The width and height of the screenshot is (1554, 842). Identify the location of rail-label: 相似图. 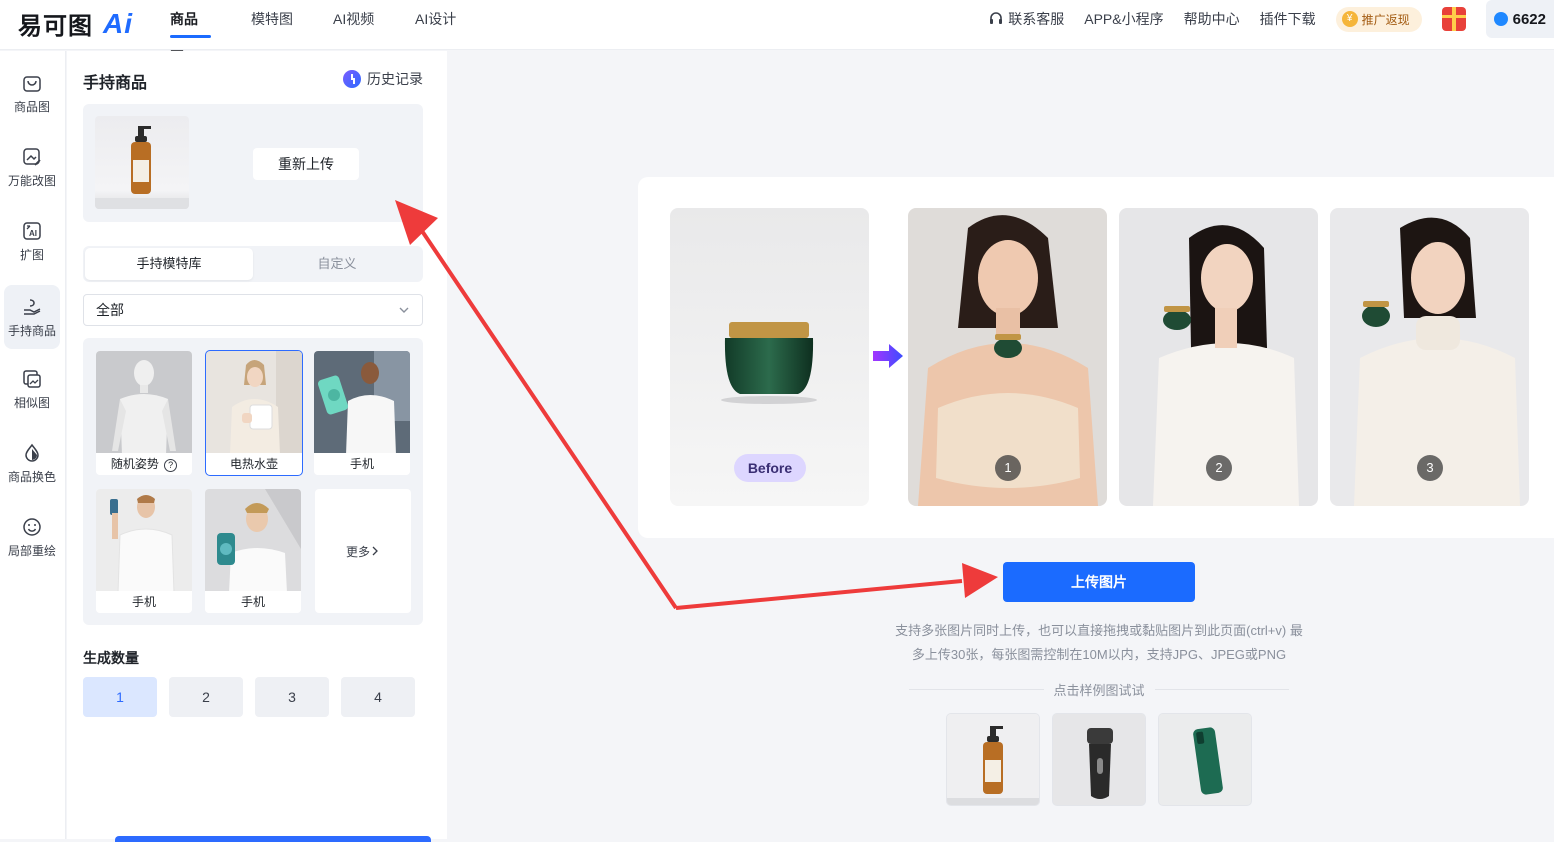
(31, 402).